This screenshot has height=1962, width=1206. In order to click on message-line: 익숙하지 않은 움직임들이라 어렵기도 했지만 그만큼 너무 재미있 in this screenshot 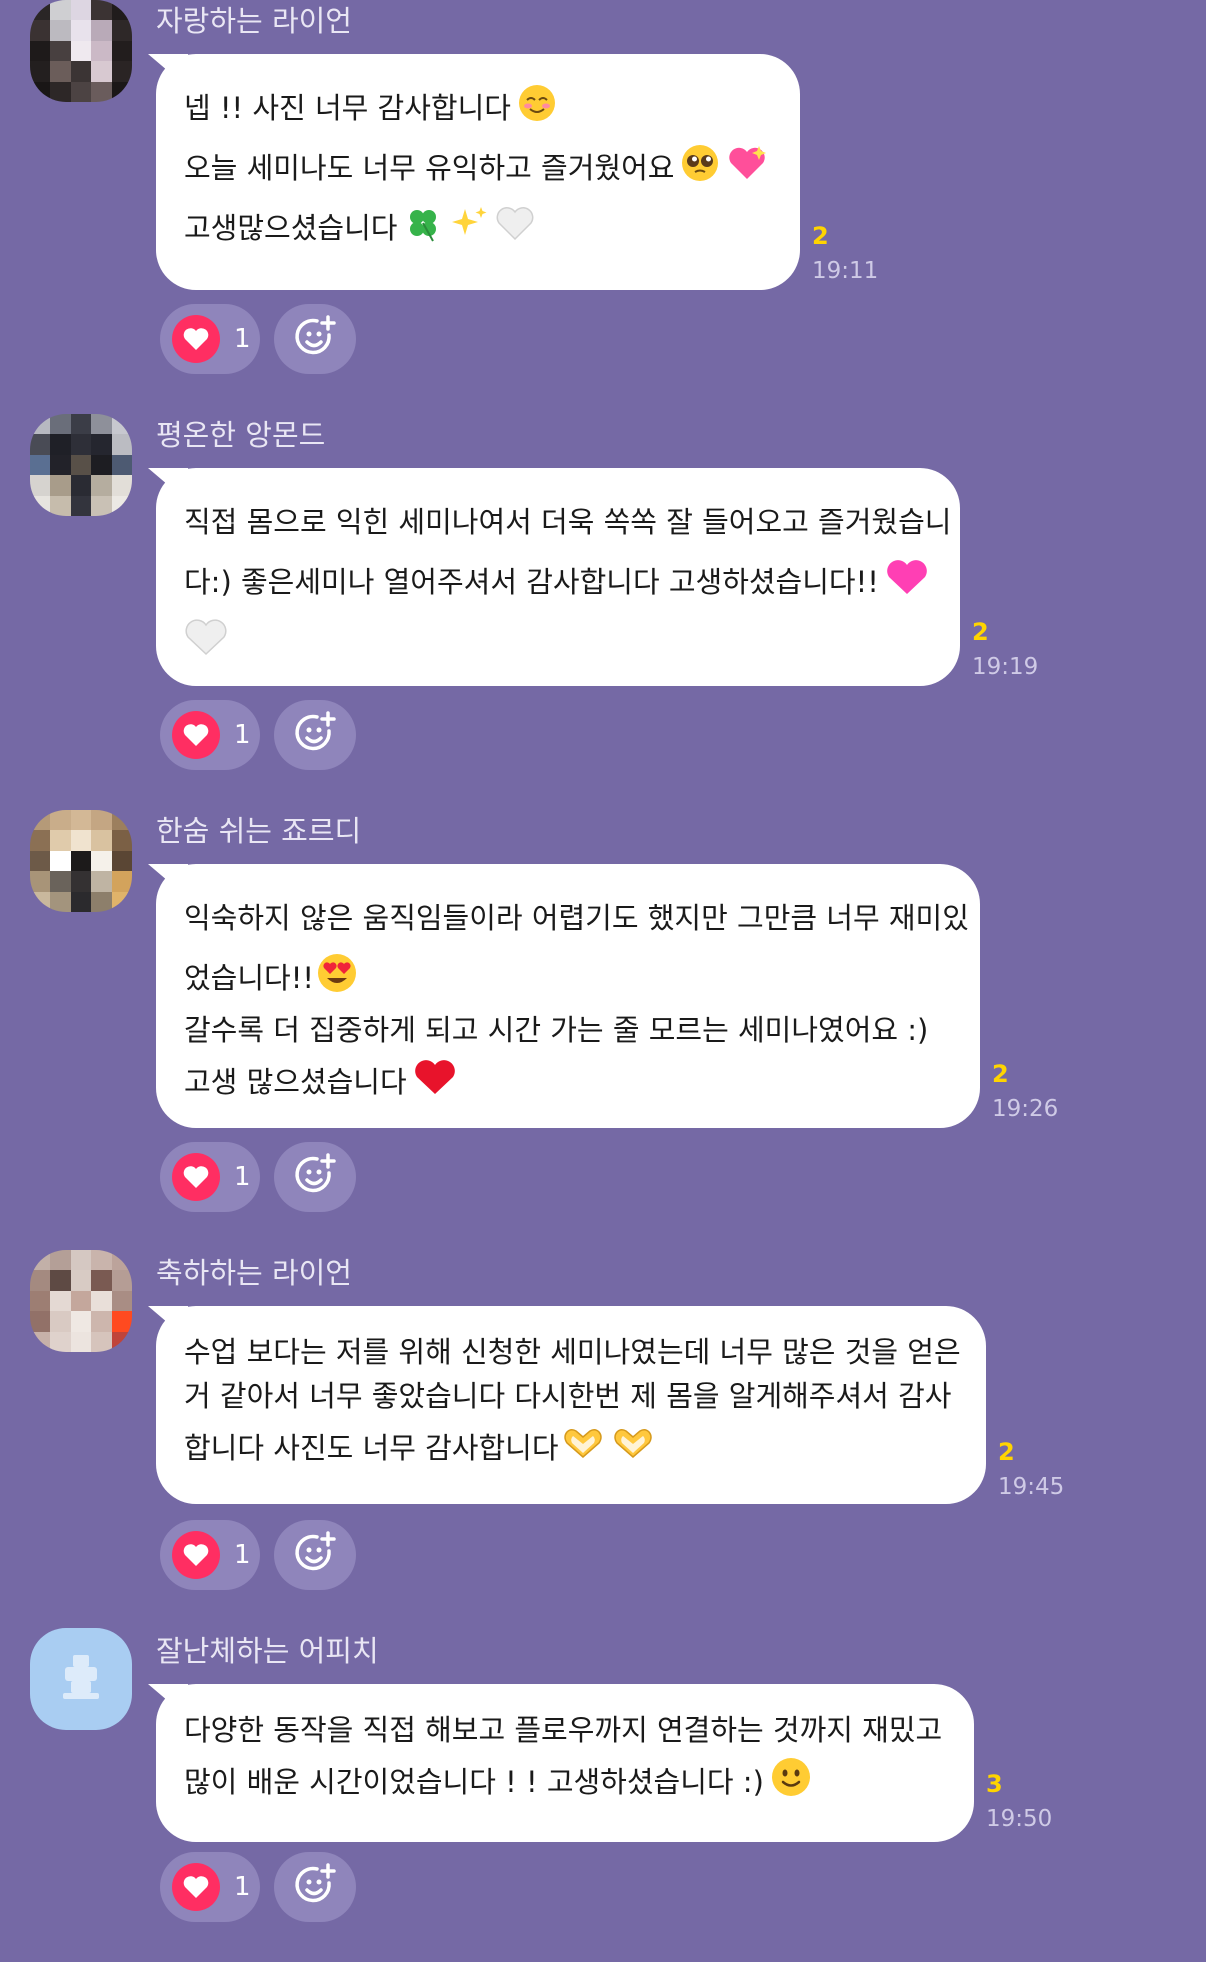, I will do `click(576, 916)`.